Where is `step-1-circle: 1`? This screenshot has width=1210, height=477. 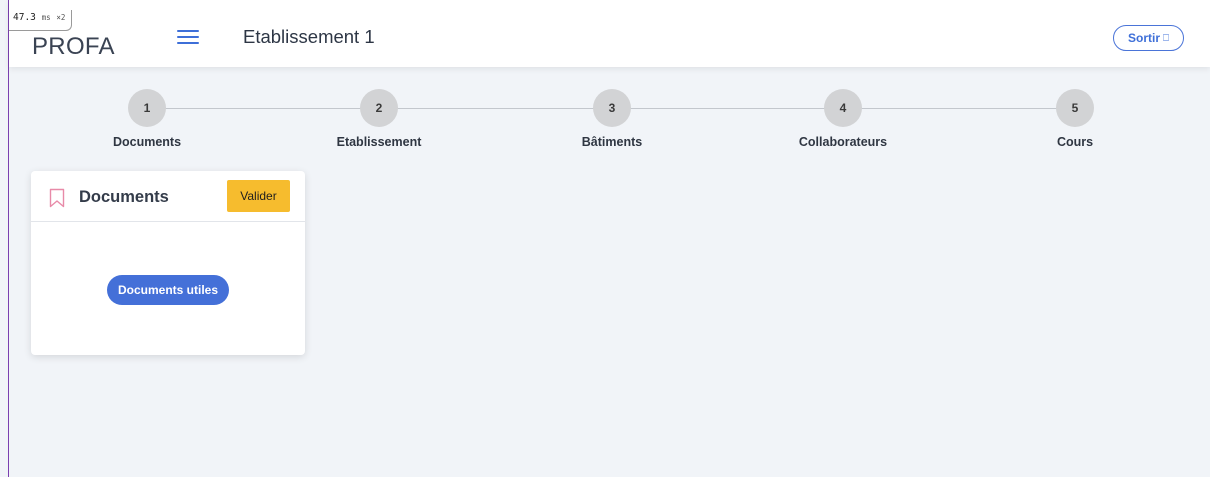
step-1-circle: 1 is located at coordinates (147, 108).